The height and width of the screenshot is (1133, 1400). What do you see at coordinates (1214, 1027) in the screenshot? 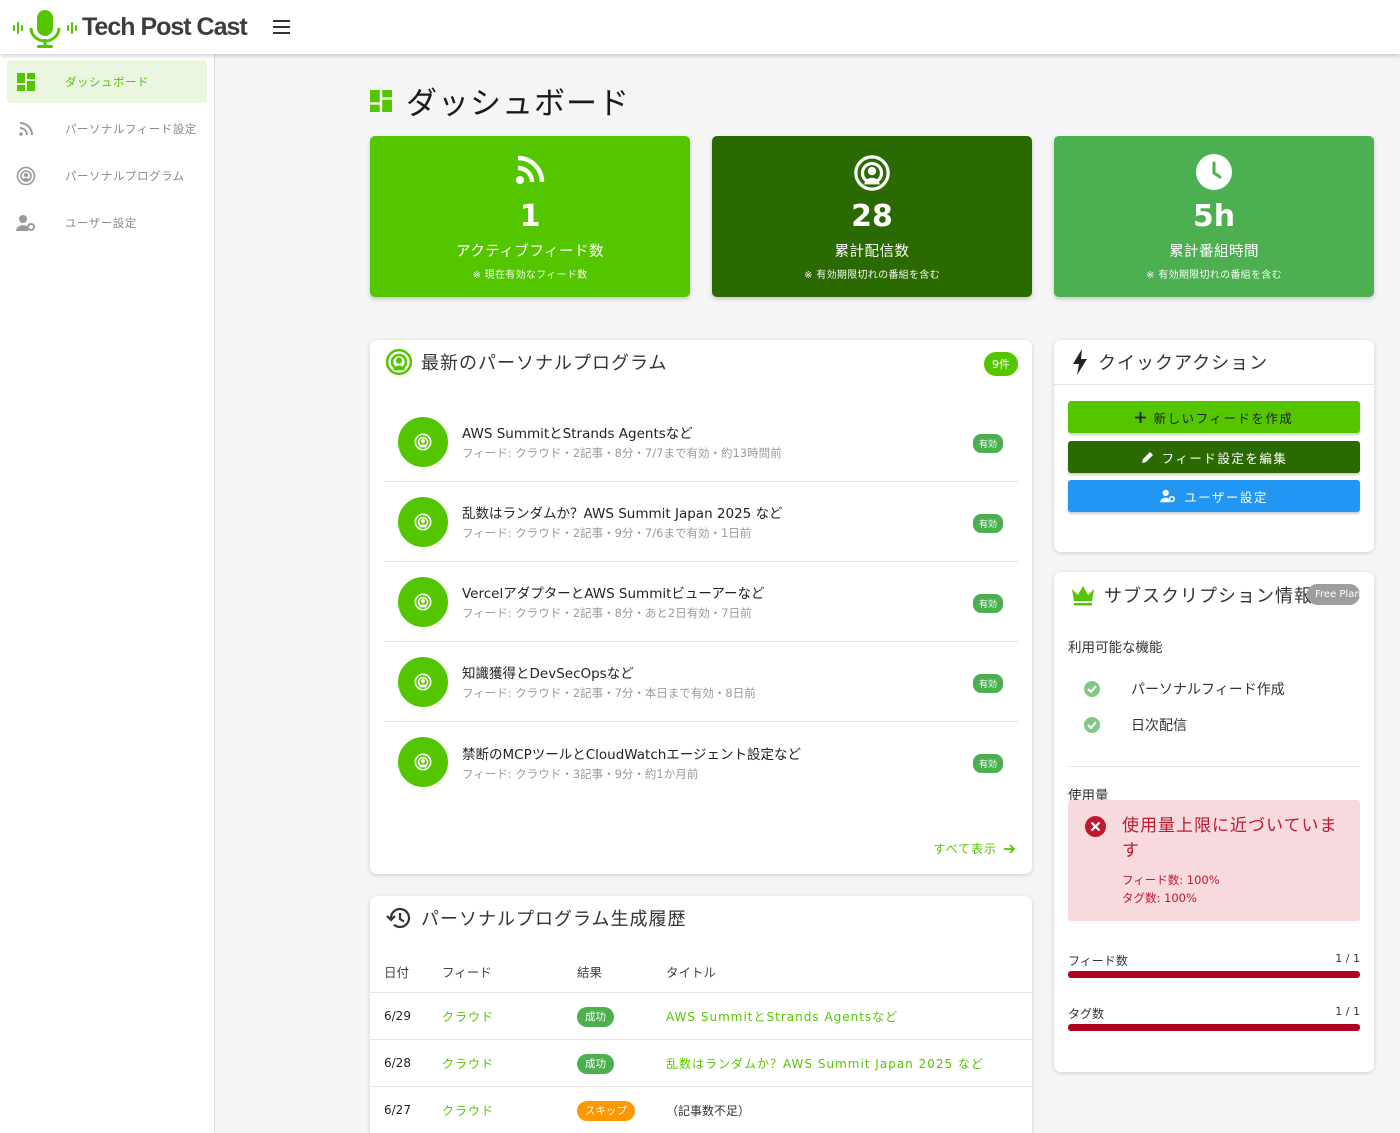
I see `usage-progress-bar-tags` at bounding box center [1214, 1027].